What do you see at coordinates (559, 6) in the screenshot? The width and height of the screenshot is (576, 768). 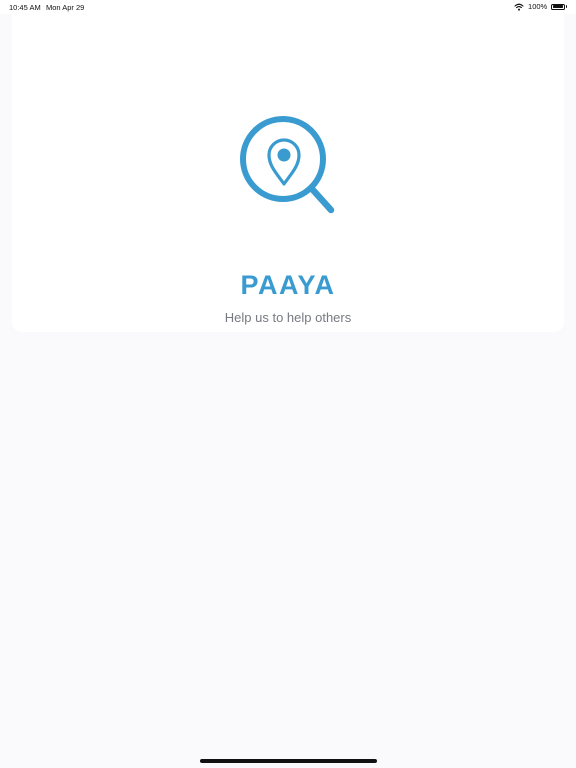 I see `battery-icon` at bounding box center [559, 6].